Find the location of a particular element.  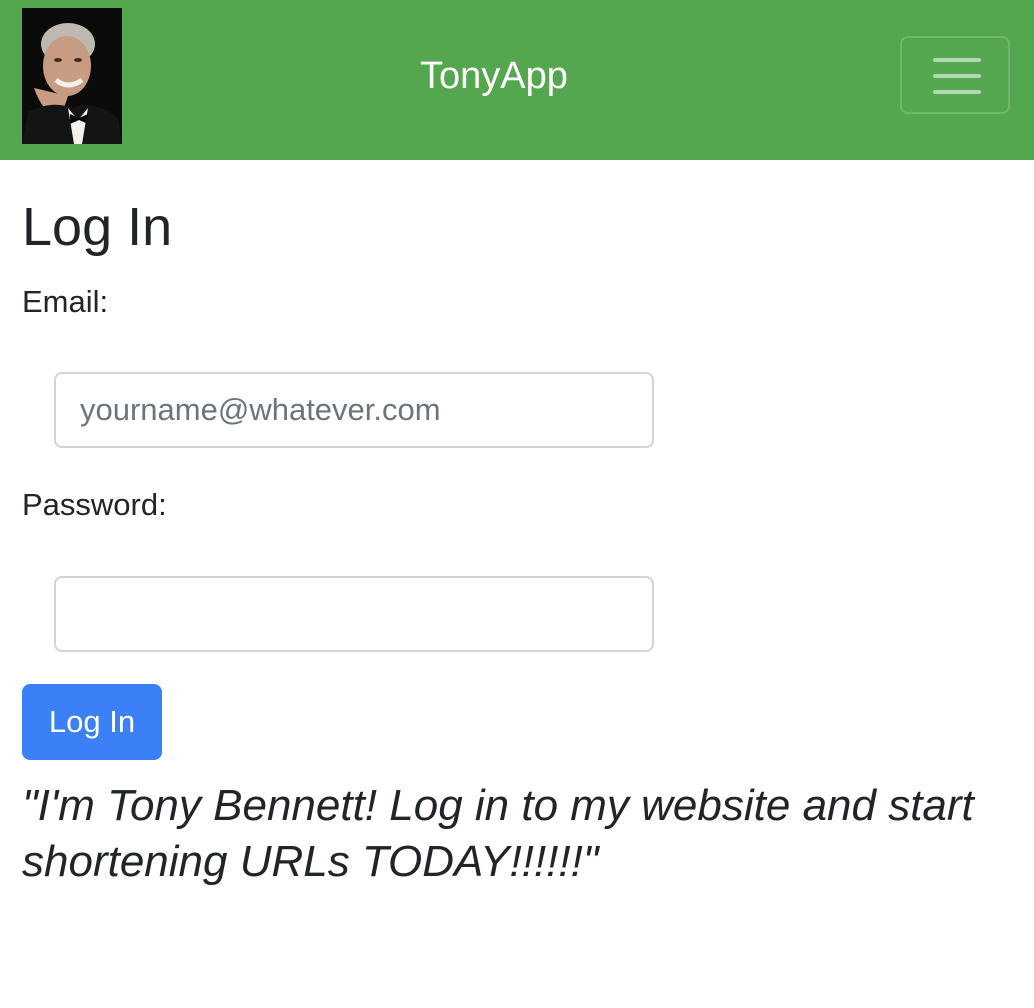

navbar-menu-button is located at coordinates (955, 75).